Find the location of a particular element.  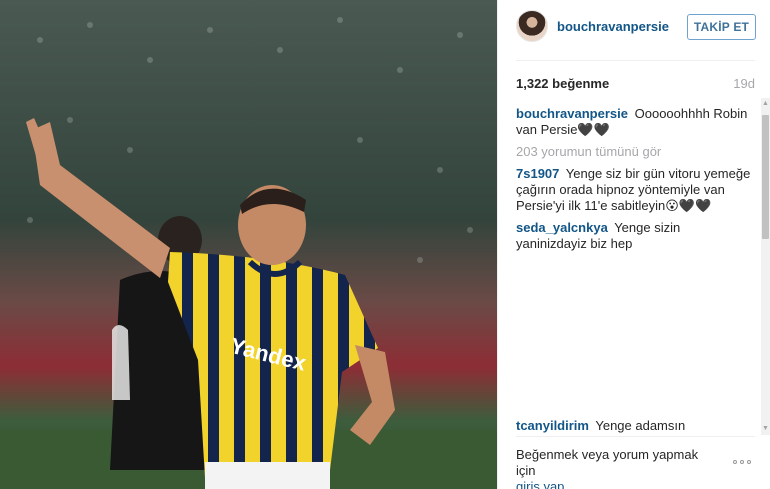

follow-button: TAKİP ET is located at coordinates (721, 27).